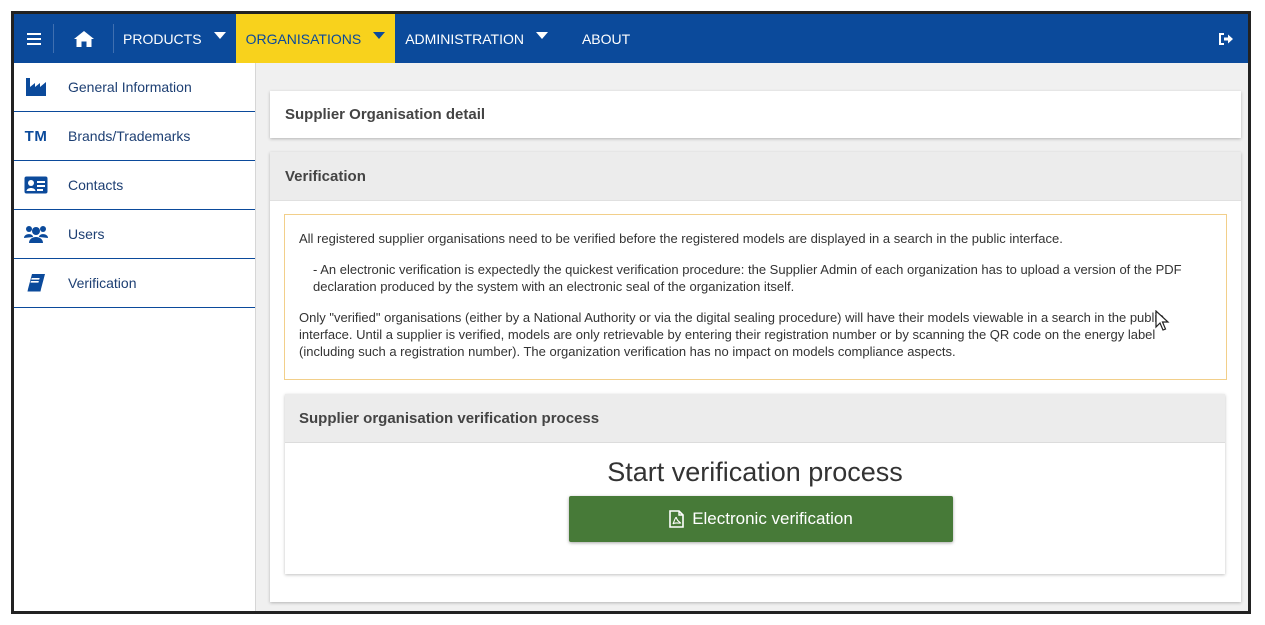 This screenshot has height=625, width=1265. I want to click on home-button, so click(84, 38).